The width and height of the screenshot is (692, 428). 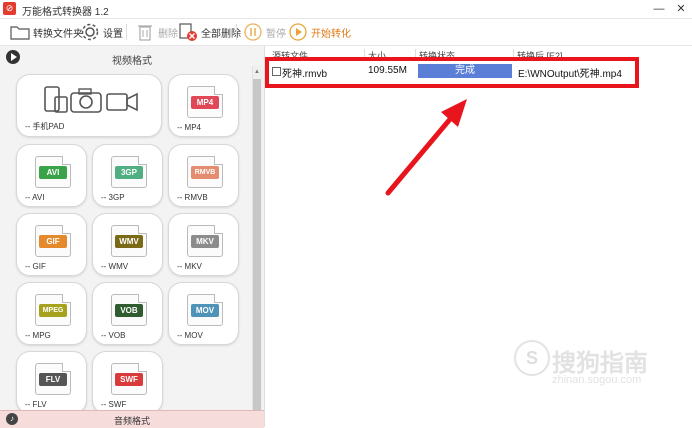 What do you see at coordinates (597, 380) in the screenshot?
I see `watermark-url: zhinan.sogou.com` at bounding box center [597, 380].